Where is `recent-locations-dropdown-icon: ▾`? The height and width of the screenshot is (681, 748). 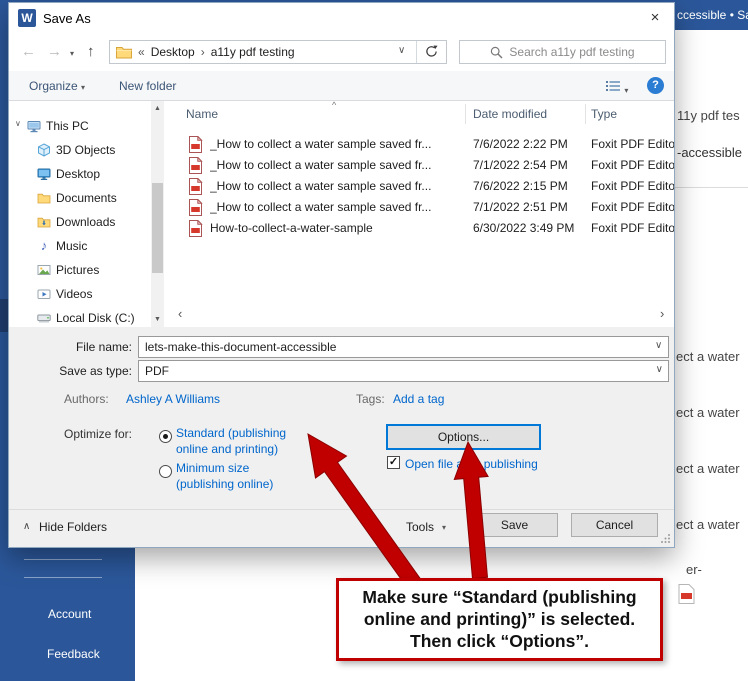
recent-locations-dropdown-icon: ▾ is located at coordinates (72, 53).